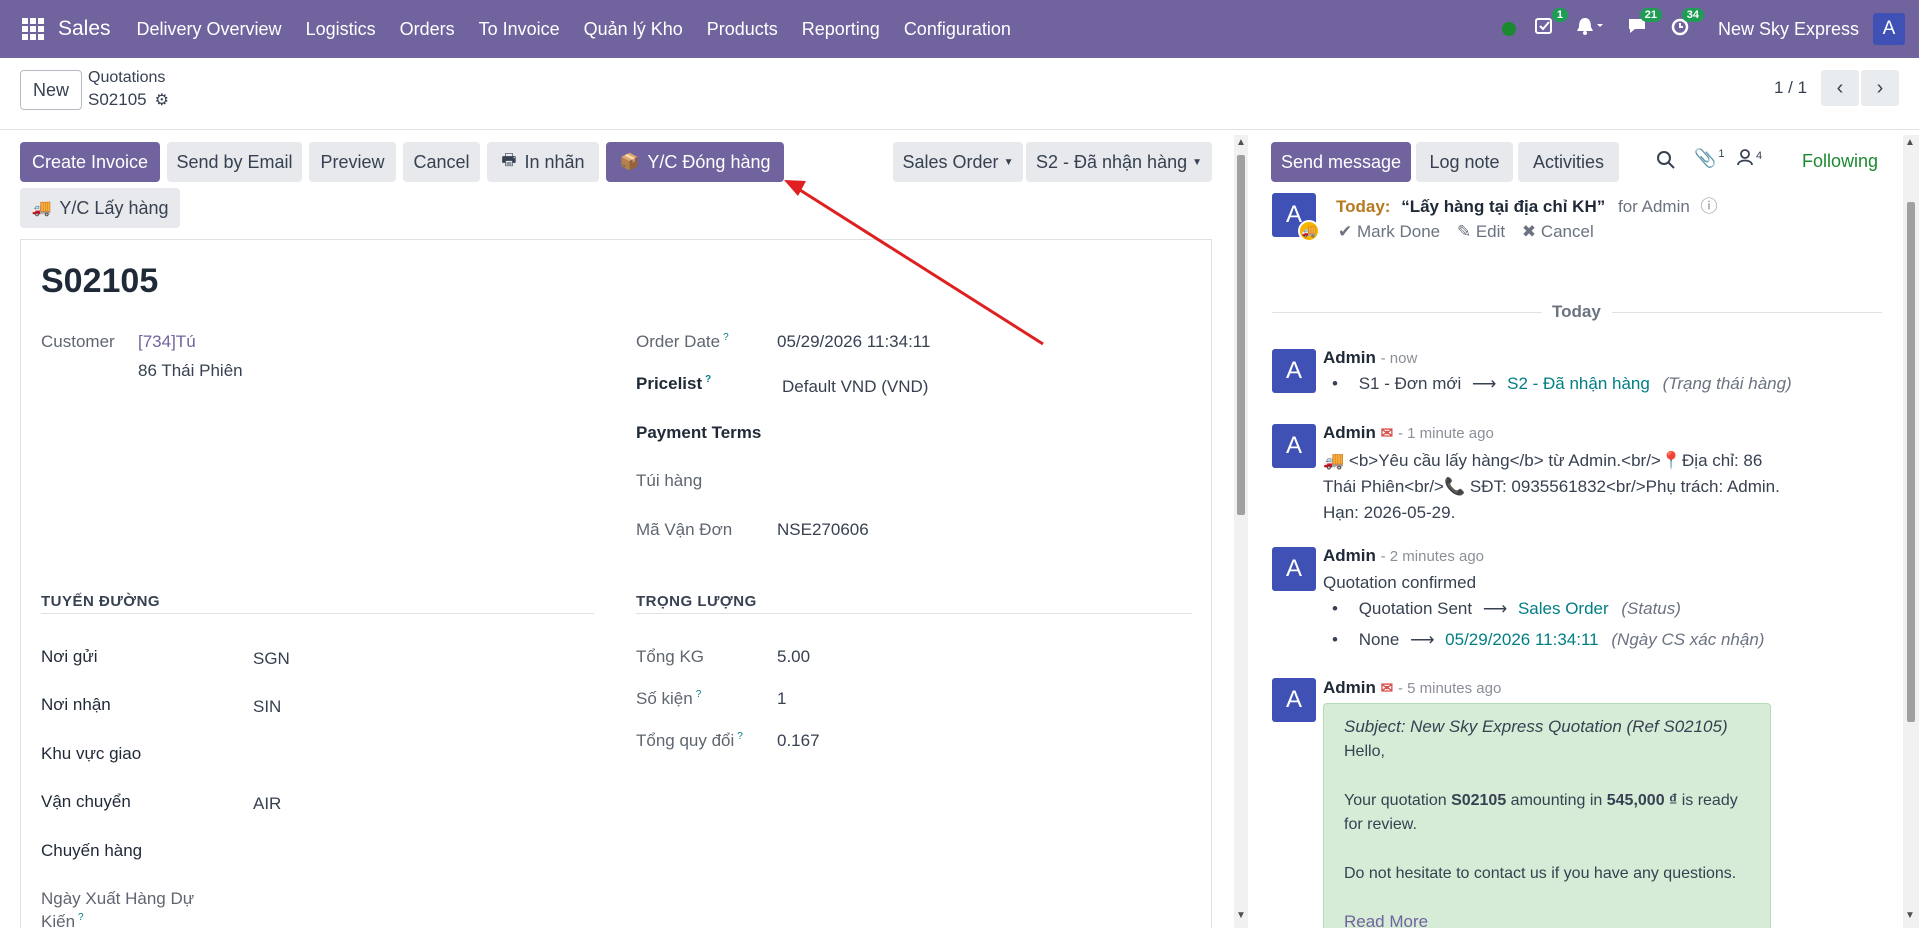  Describe the element at coordinates (914, 263) in the screenshot. I see `annotation-arrow` at that location.